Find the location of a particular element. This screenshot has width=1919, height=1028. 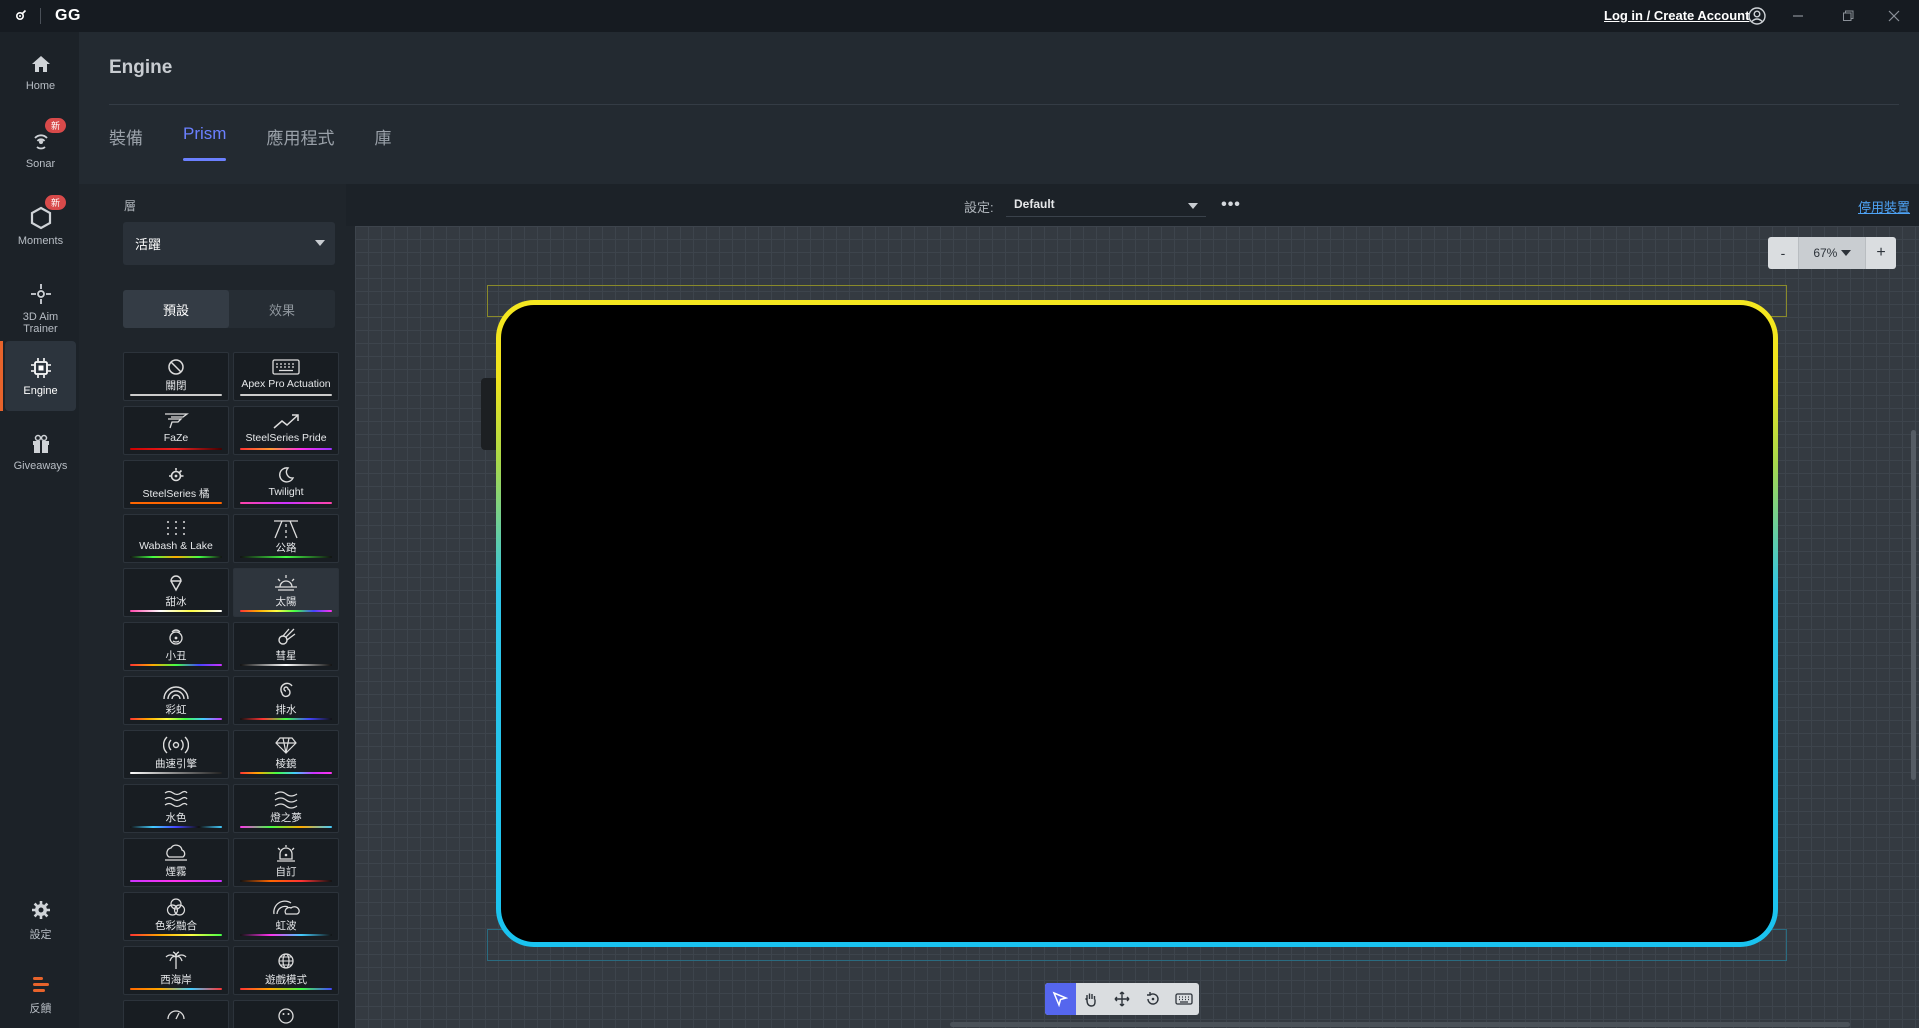

config-dropdown: Default is located at coordinates (1106, 205).